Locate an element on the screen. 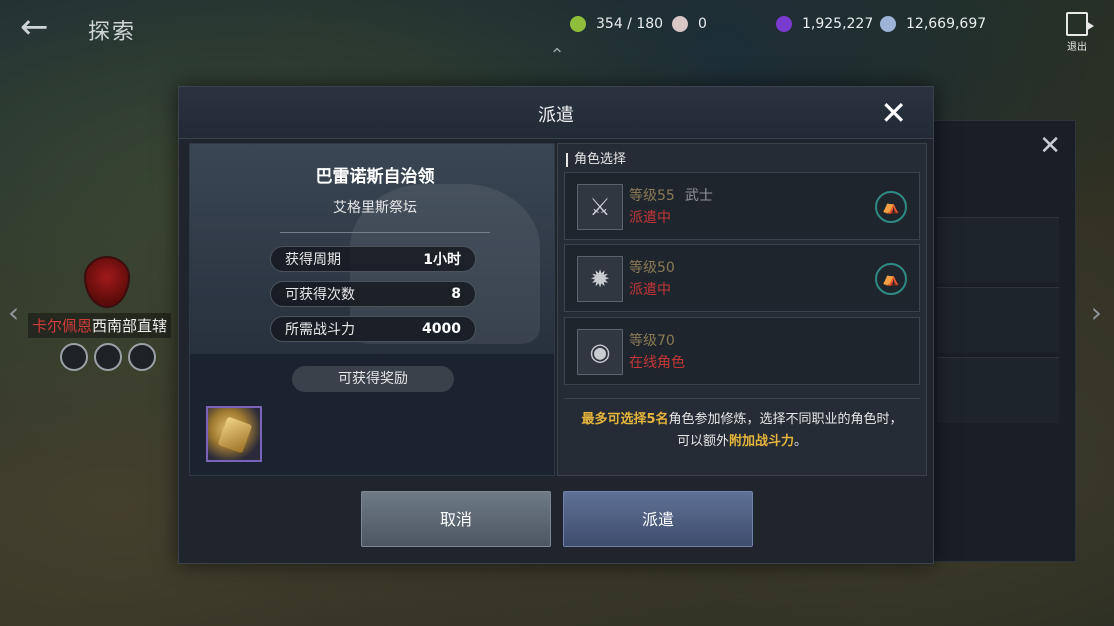 Image resolution: width=1114 pixels, height=626 pixels. info-highlight: 附加战斗力 is located at coordinates (761, 441).